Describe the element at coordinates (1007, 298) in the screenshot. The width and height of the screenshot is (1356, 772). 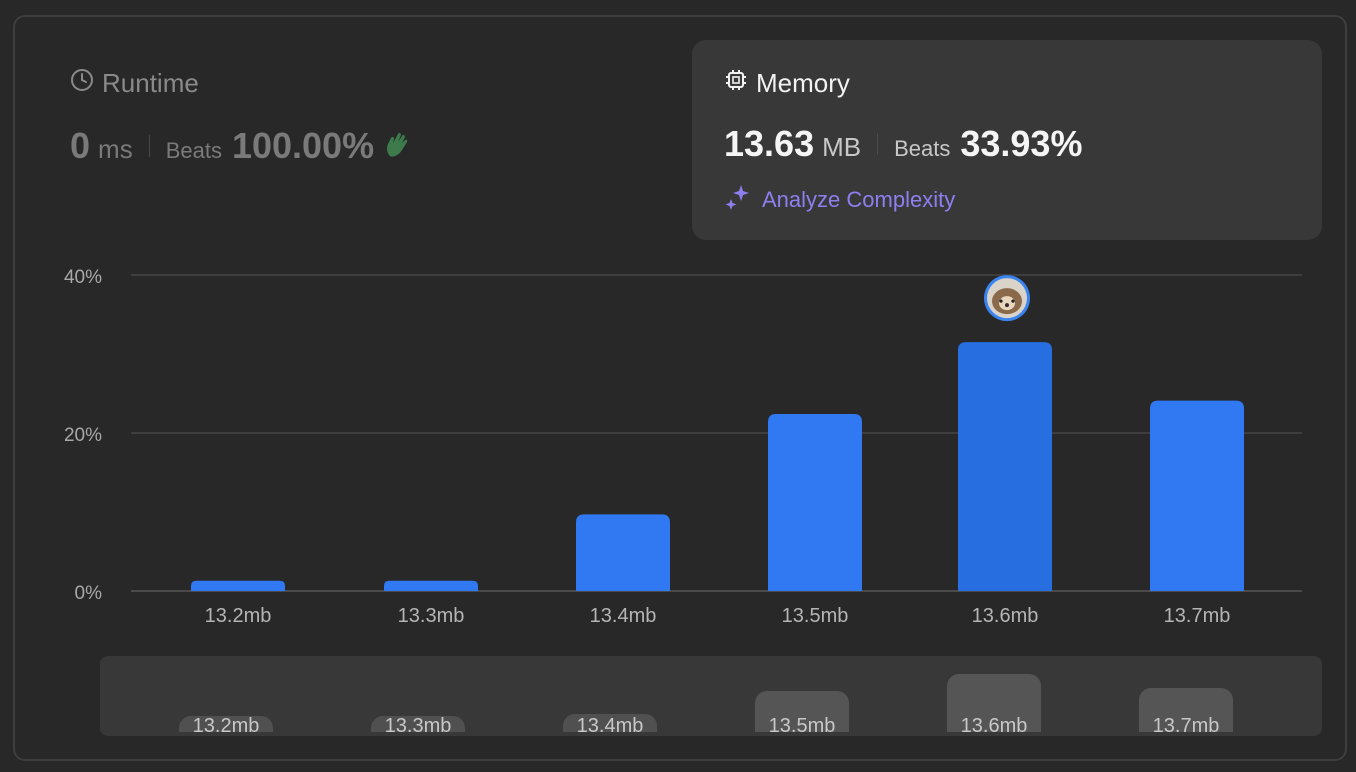
I see `hedgehog-avatar` at that location.